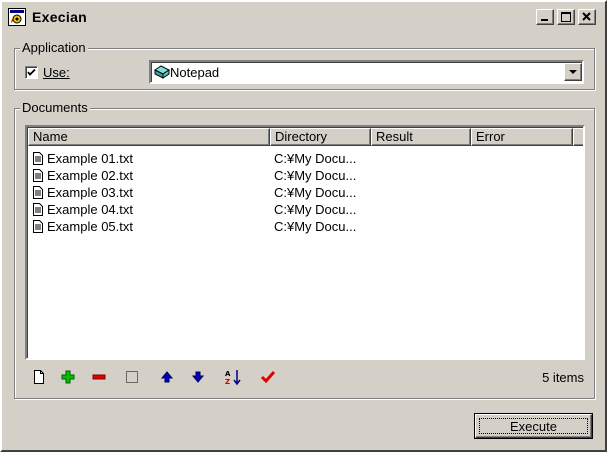 The width and height of the screenshot is (607, 452). I want to click on application-group-label: Application, so click(54, 47).